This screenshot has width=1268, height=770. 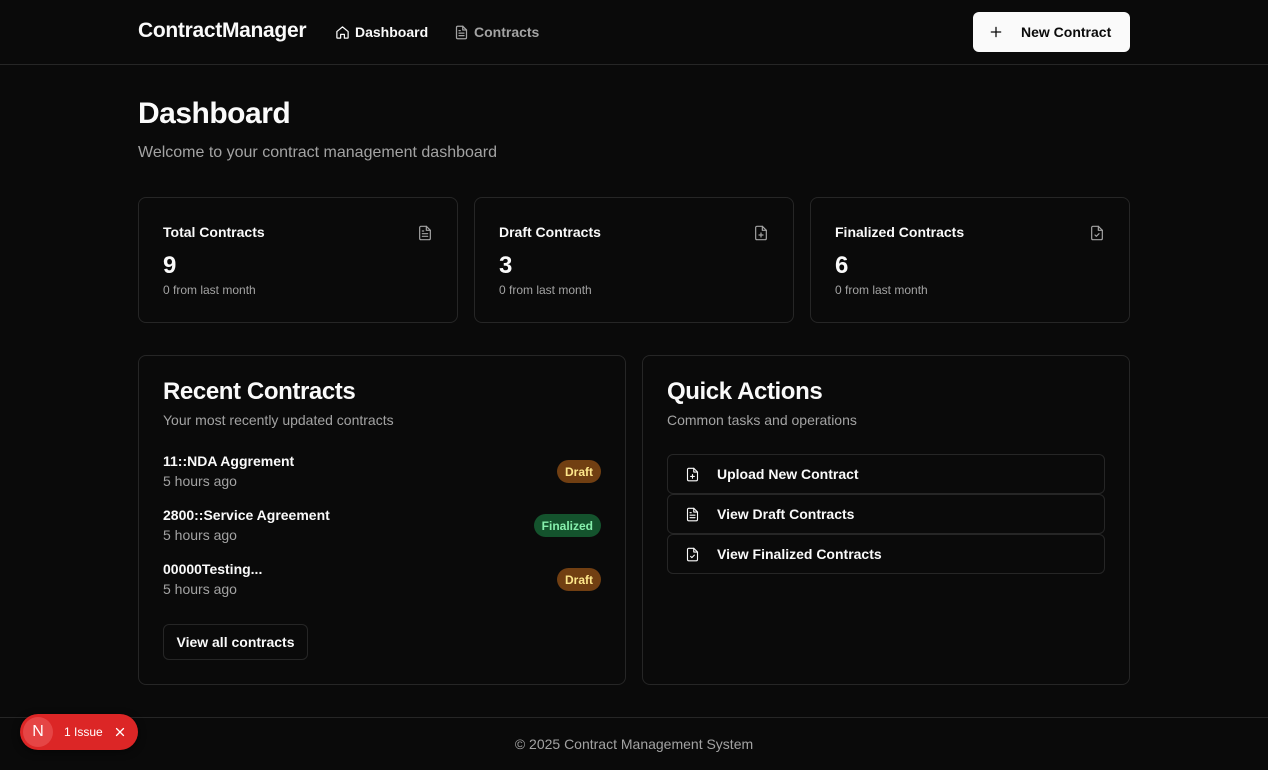 I want to click on nav-contracts: Contracts, so click(x=496, y=32).